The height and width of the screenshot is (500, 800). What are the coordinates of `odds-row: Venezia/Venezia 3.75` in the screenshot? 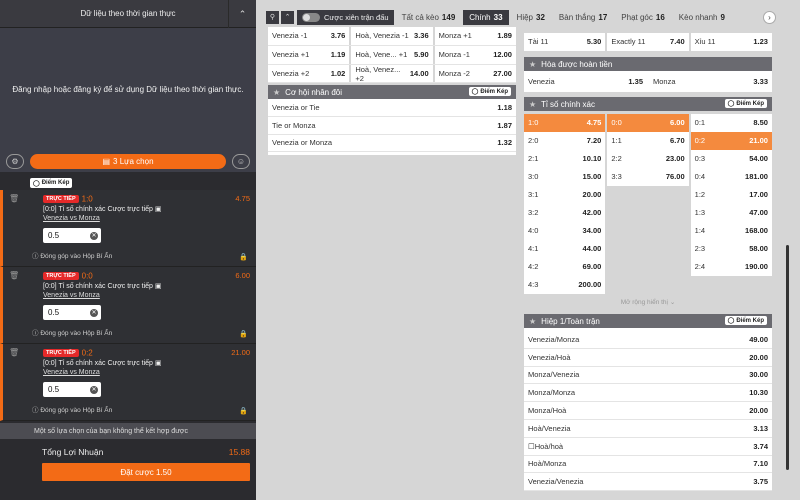 It's located at (648, 482).